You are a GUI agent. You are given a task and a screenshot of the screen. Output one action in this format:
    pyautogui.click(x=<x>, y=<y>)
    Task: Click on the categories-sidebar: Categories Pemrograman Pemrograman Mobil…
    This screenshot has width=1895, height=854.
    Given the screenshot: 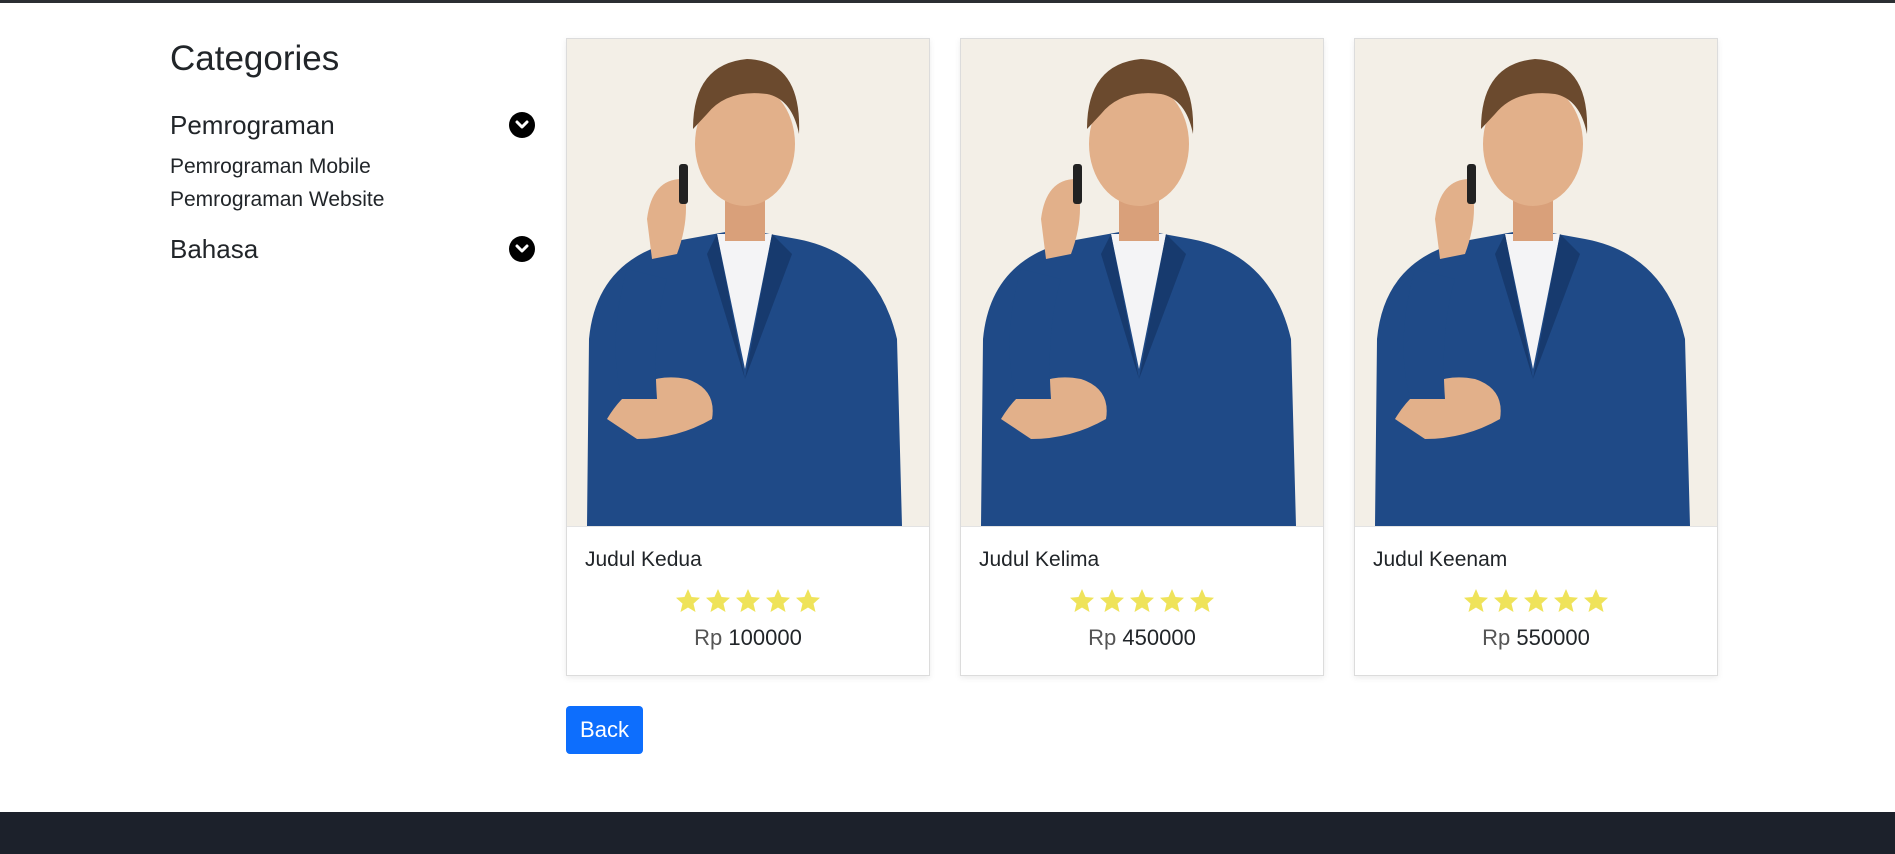 What is the action you would take?
    pyautogui.click(x=352, y=153)
    